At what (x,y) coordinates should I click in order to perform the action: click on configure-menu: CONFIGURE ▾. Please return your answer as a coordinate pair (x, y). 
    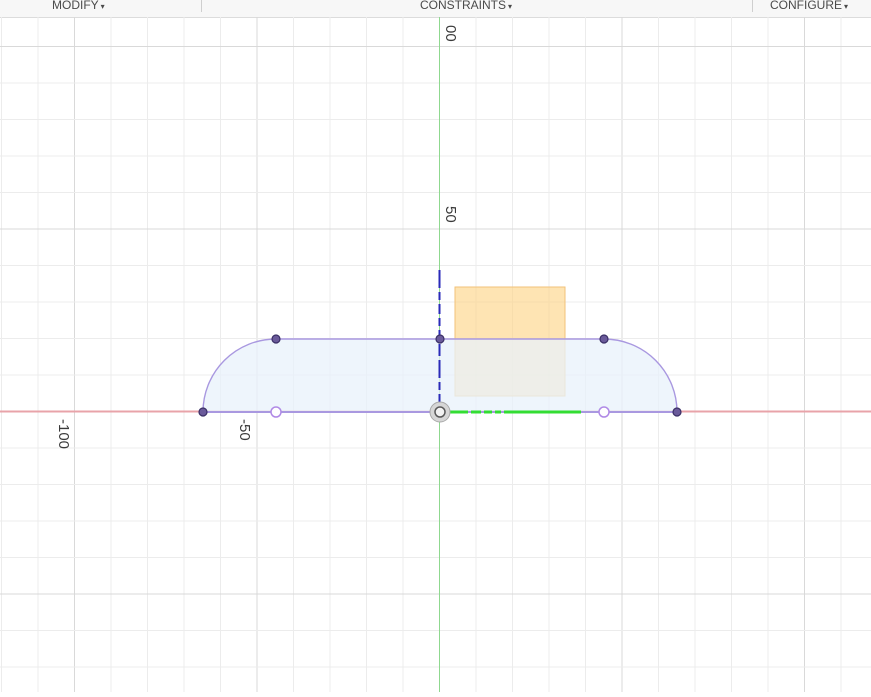
    Looking at the image, I should click on (809, 7).